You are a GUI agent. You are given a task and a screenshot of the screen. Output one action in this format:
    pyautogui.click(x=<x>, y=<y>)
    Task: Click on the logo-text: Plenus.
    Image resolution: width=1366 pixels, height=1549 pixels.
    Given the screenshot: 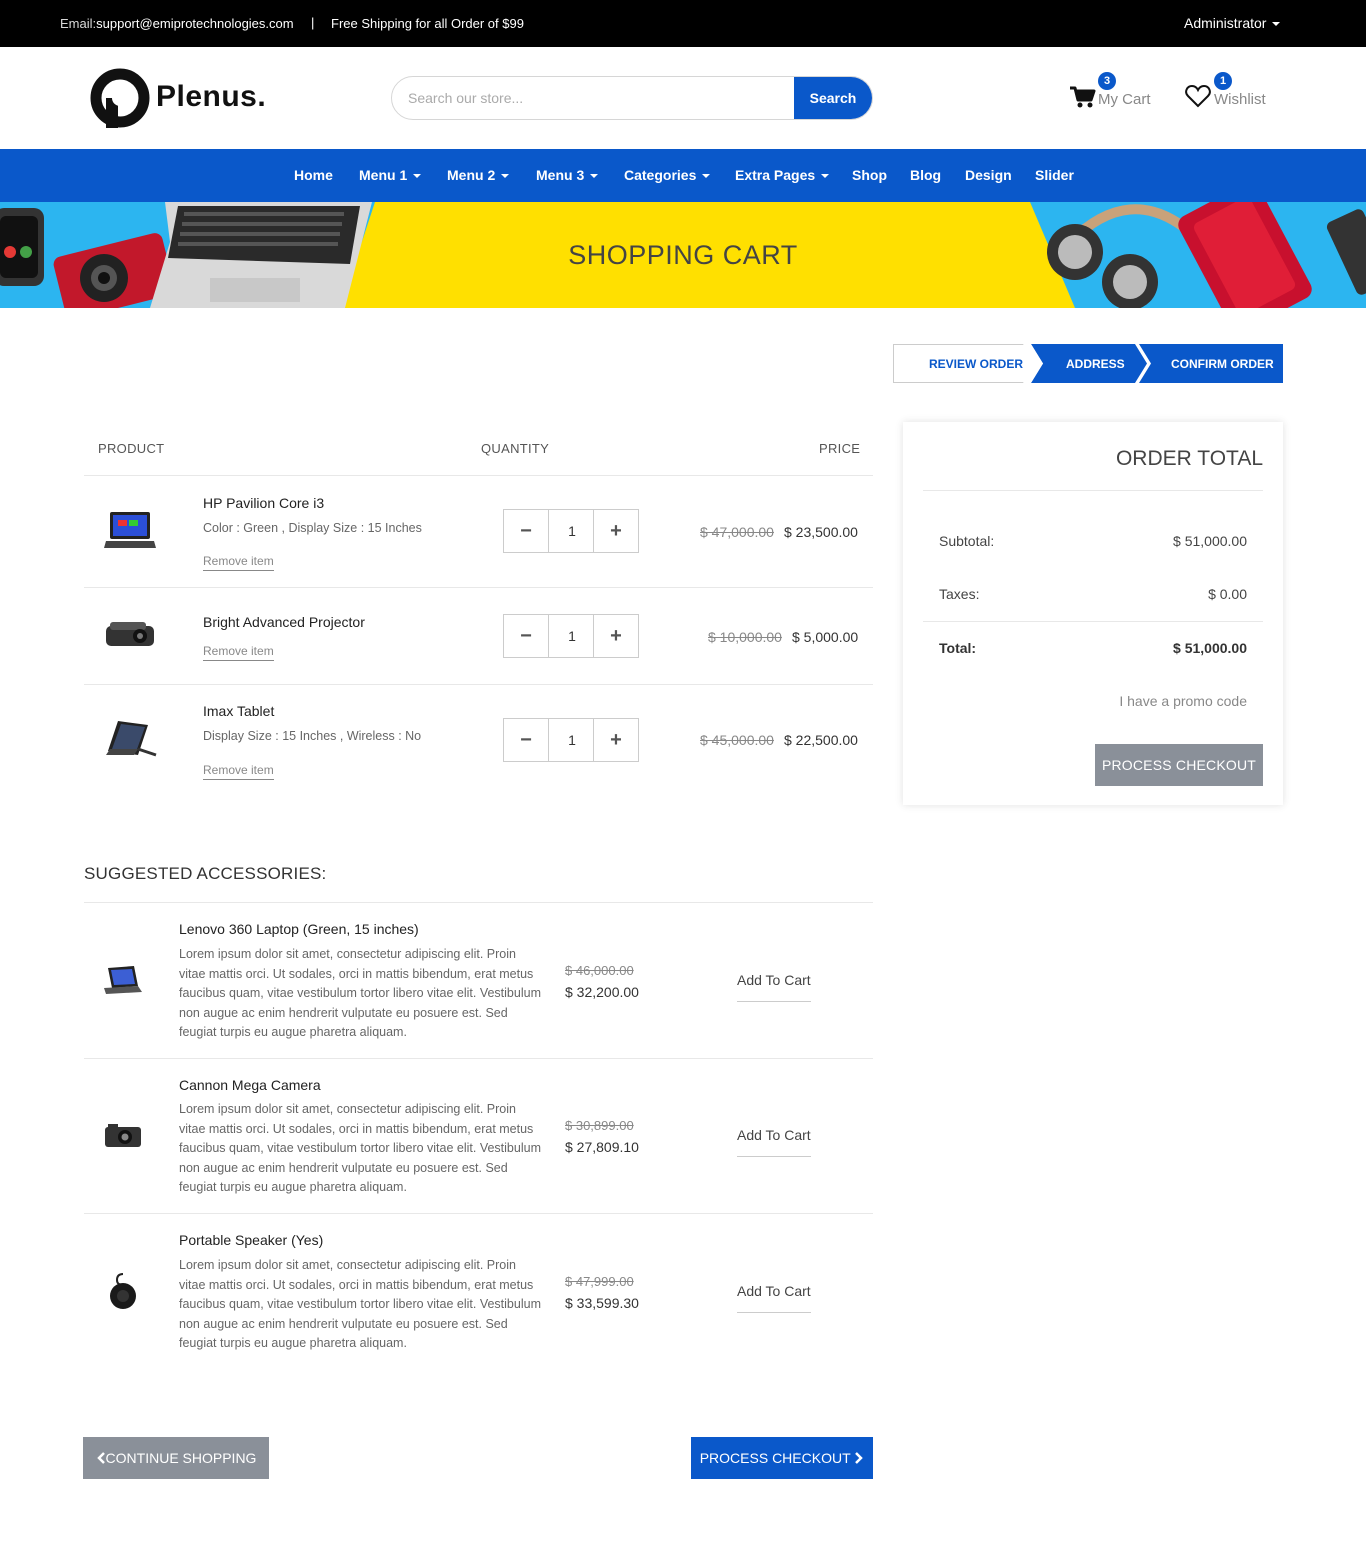 What is the action you would take?
    pyautogui.click(x=211, y=97)
    